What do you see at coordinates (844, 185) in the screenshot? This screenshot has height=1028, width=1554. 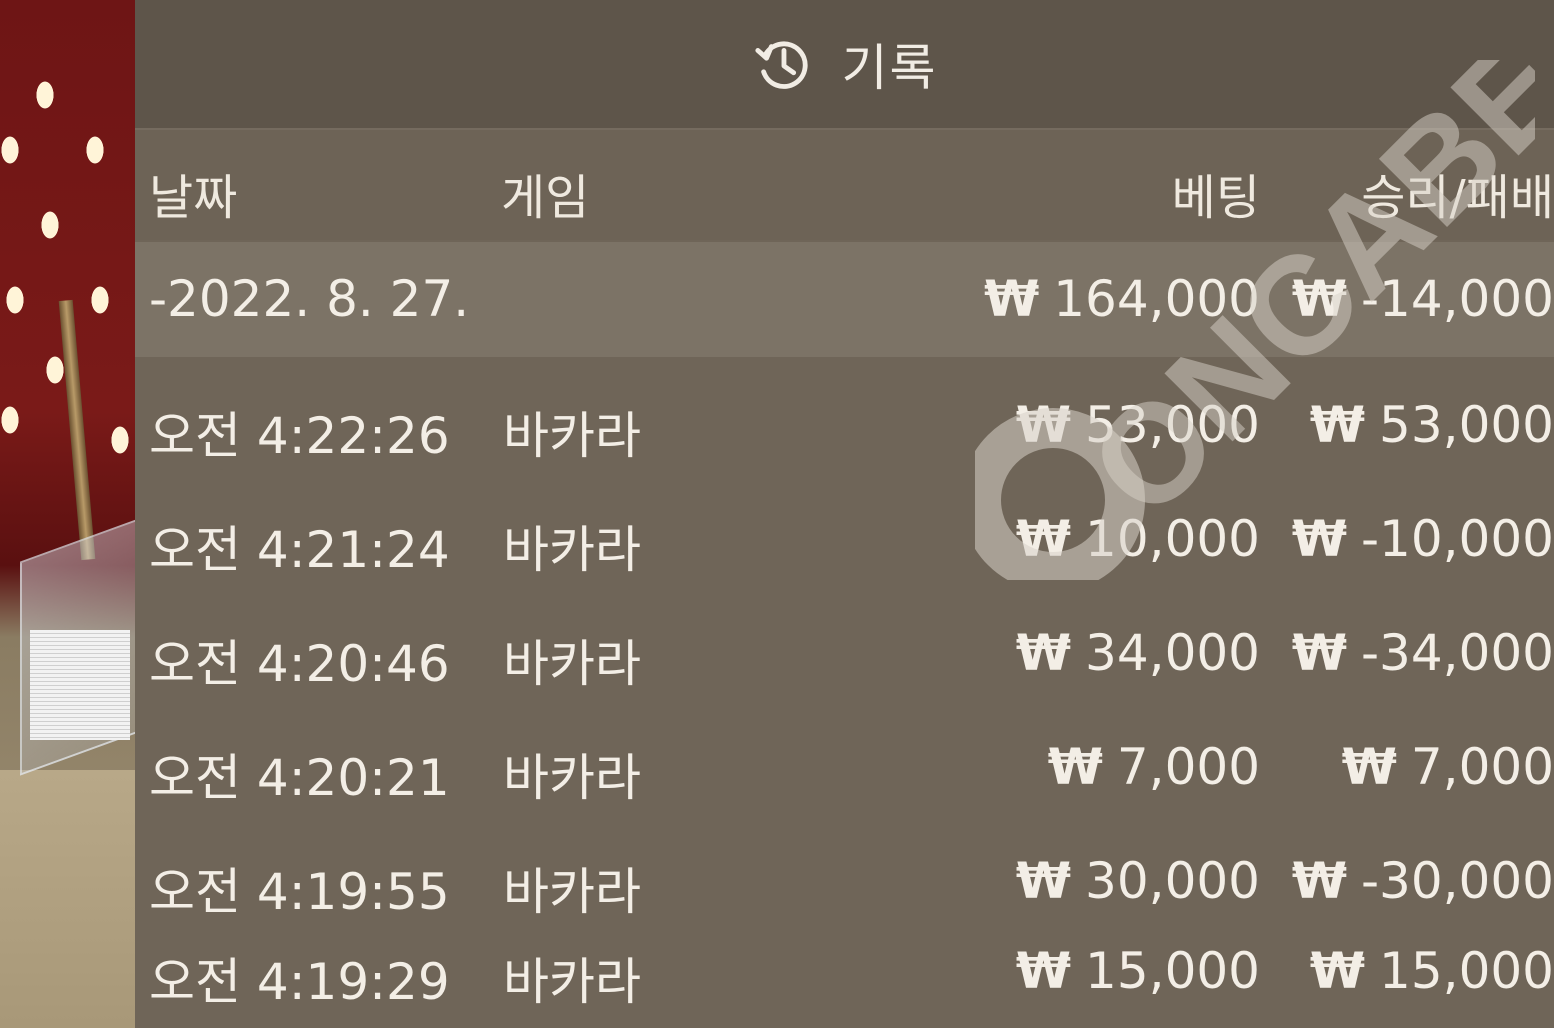 I see `column-header: 날짜 게임 베팅 승리/패배` at bounding box center [844, 185].